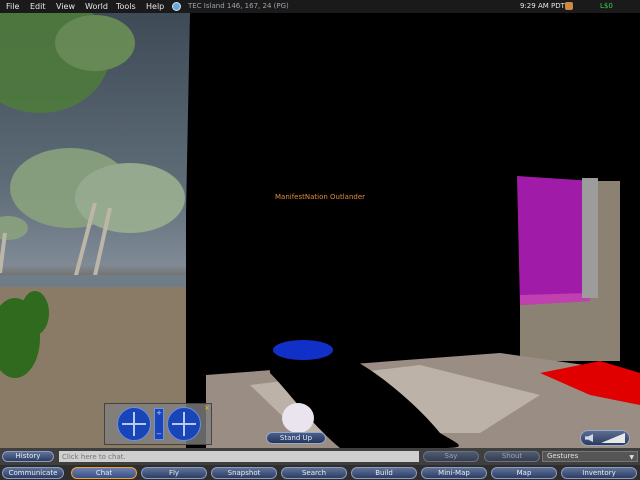 Image resolution: width=640 pixels, height=480 pixels. I want to click on chevron-down-icon: ▼, so click(631, 457).